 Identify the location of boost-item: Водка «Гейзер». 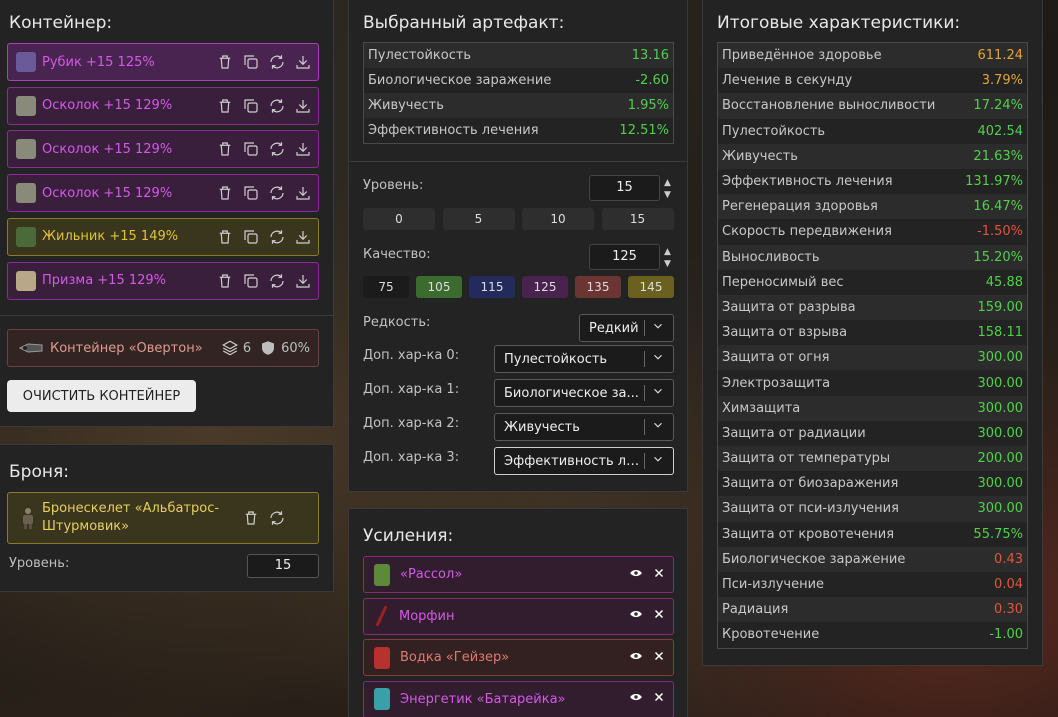
(518, 657).